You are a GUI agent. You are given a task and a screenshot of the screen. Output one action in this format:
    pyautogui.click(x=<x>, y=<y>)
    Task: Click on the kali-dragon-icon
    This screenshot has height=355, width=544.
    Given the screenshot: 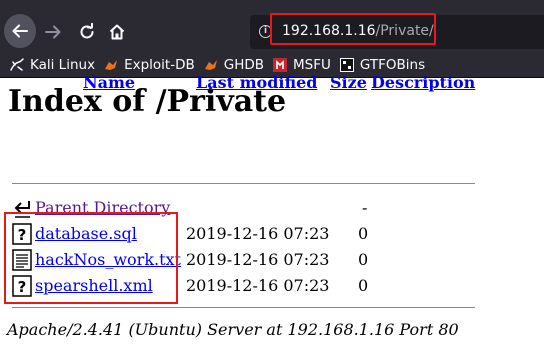 What is the action you would take?
    pyautogui.click(x=17, y=64)
    